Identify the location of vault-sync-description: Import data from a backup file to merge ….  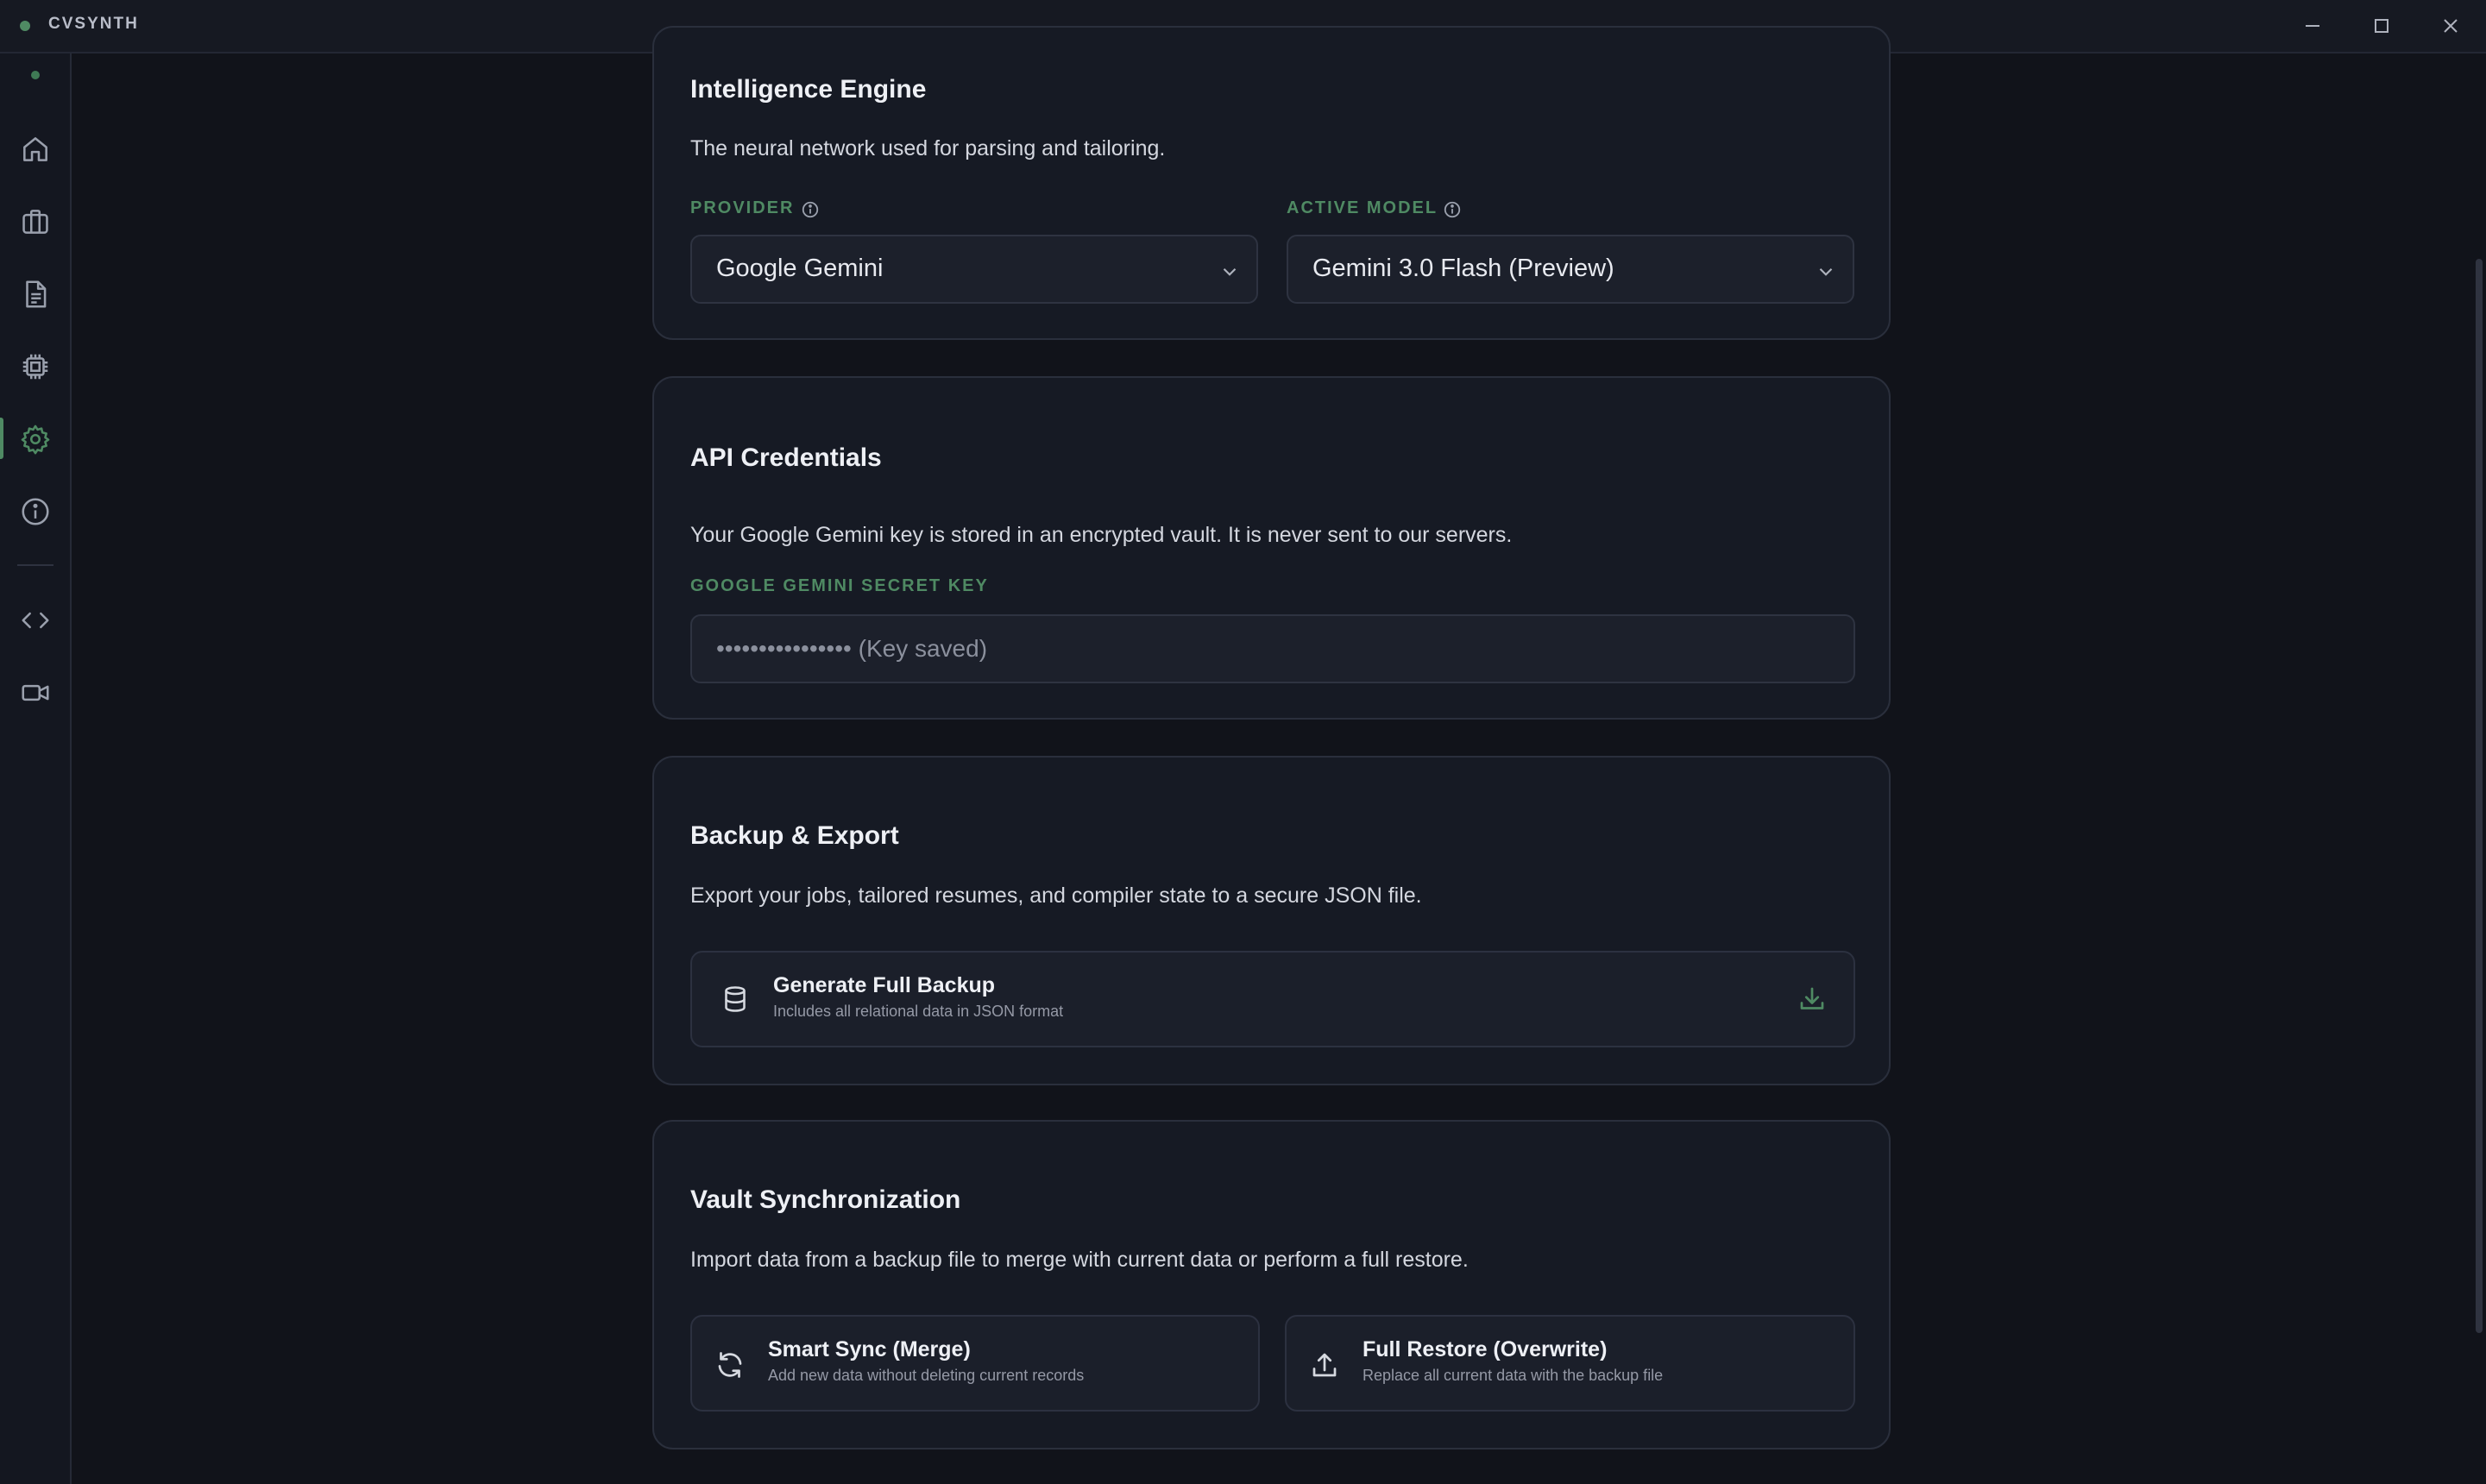
(1079, 1260).